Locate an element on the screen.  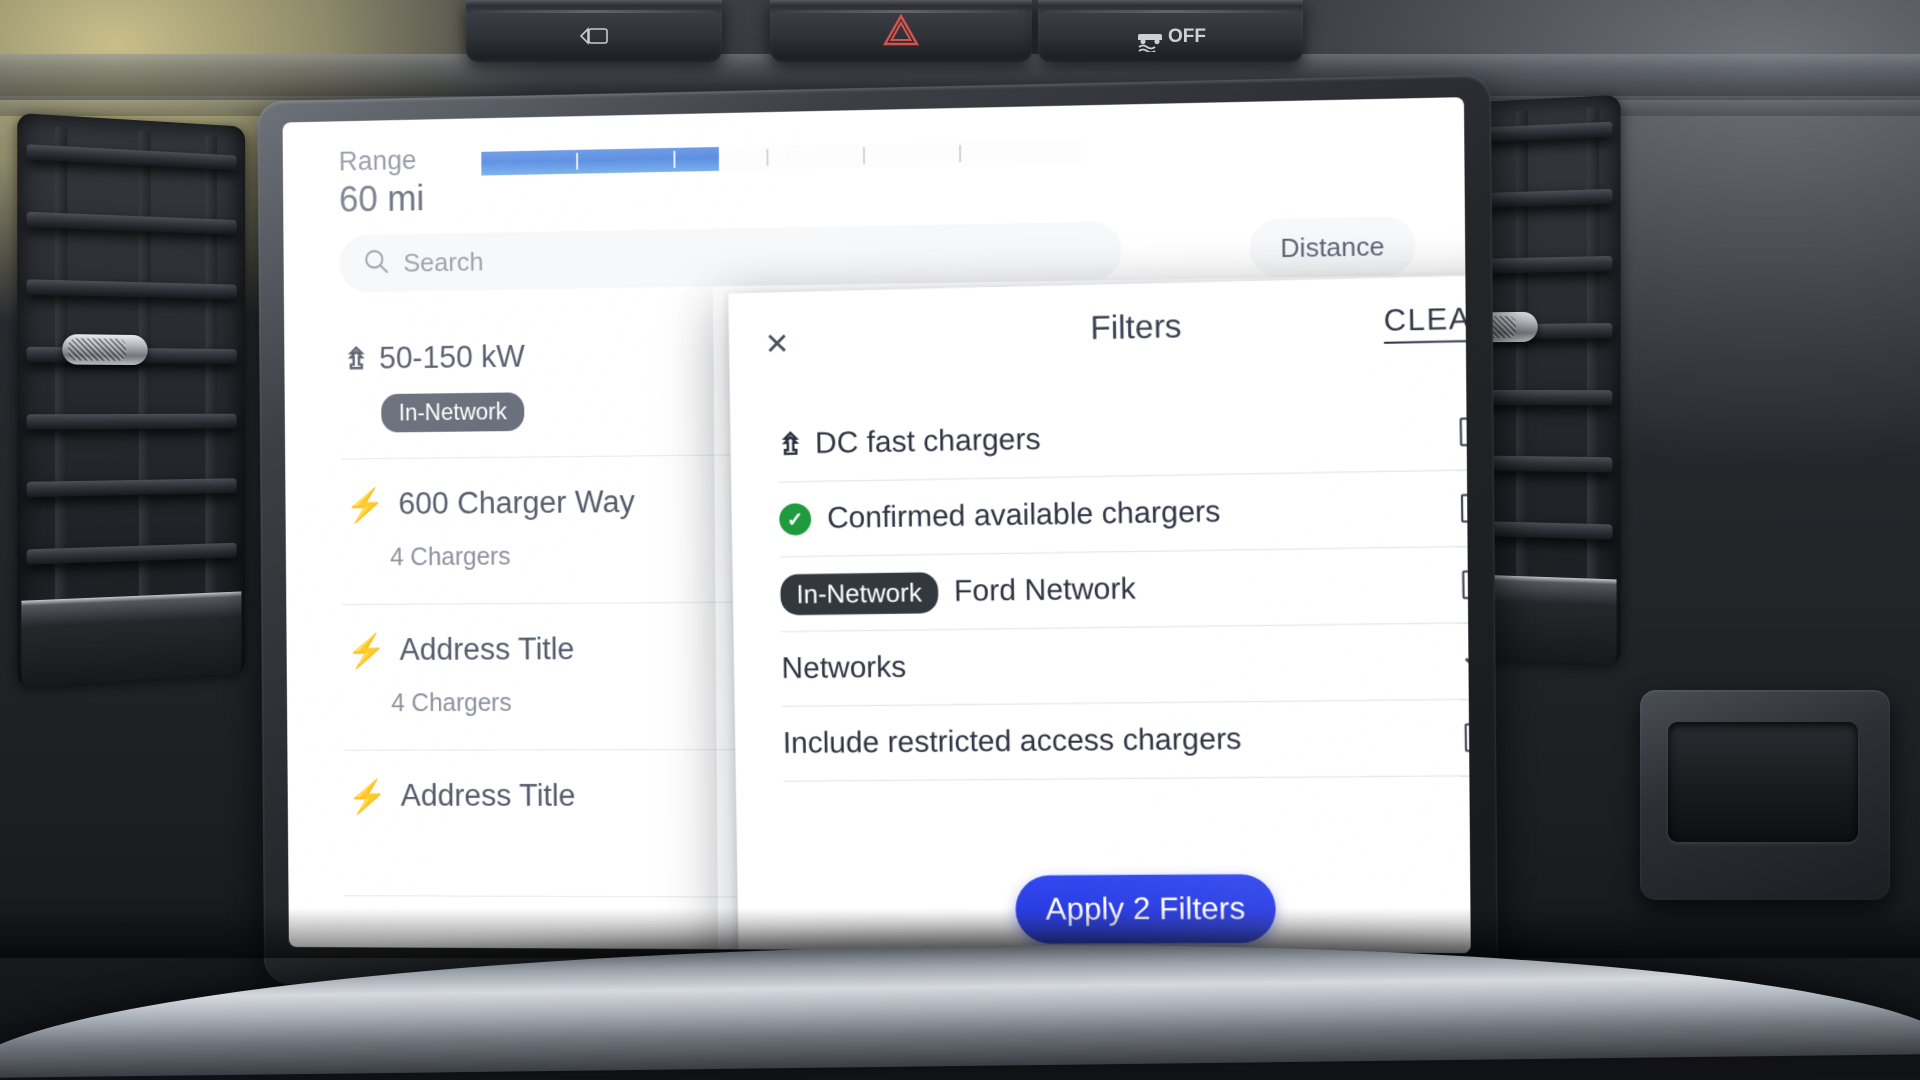
filter-row-include-restricted-access-chargers: Include restricted access chargers ✓ is located at coordinates (1126, 740).